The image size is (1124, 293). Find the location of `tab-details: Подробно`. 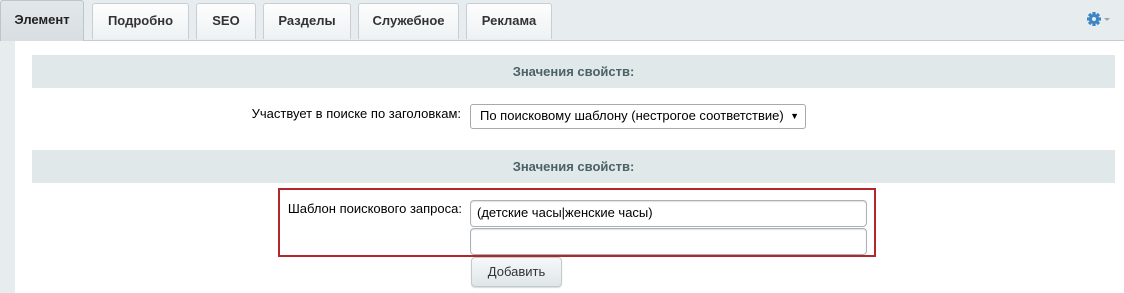

tab-details: Подробно is located at coordinates (140, 21).